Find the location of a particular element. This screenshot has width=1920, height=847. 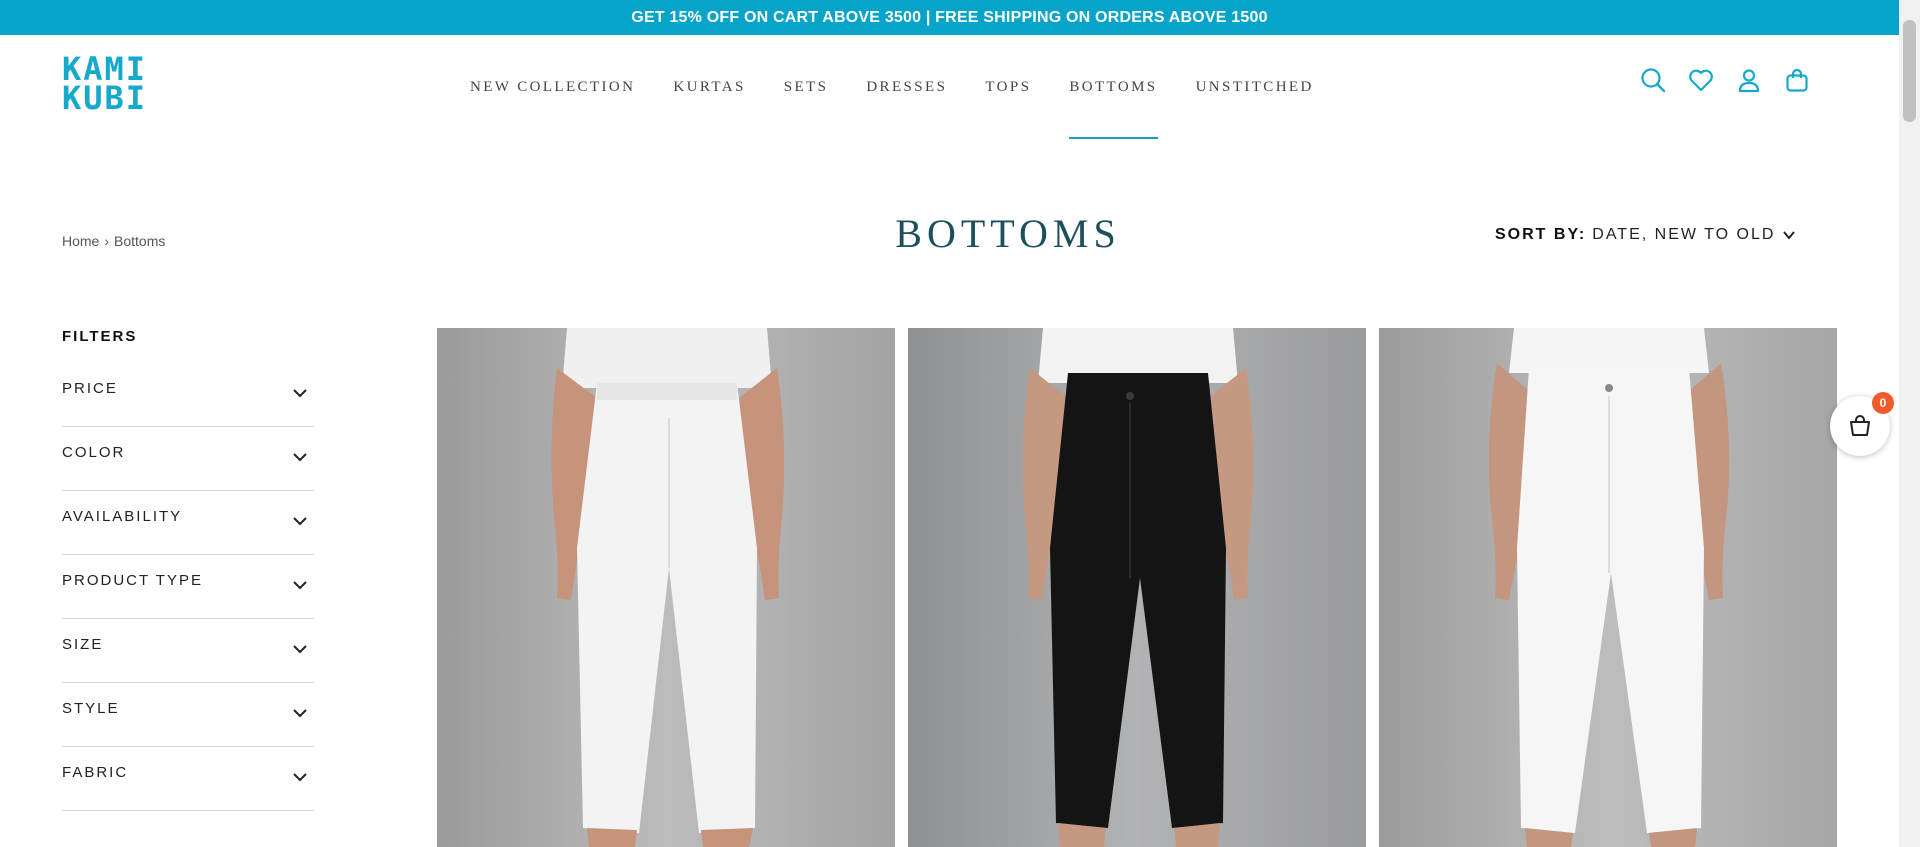

user-icon is located at coordinates (1749, 80).